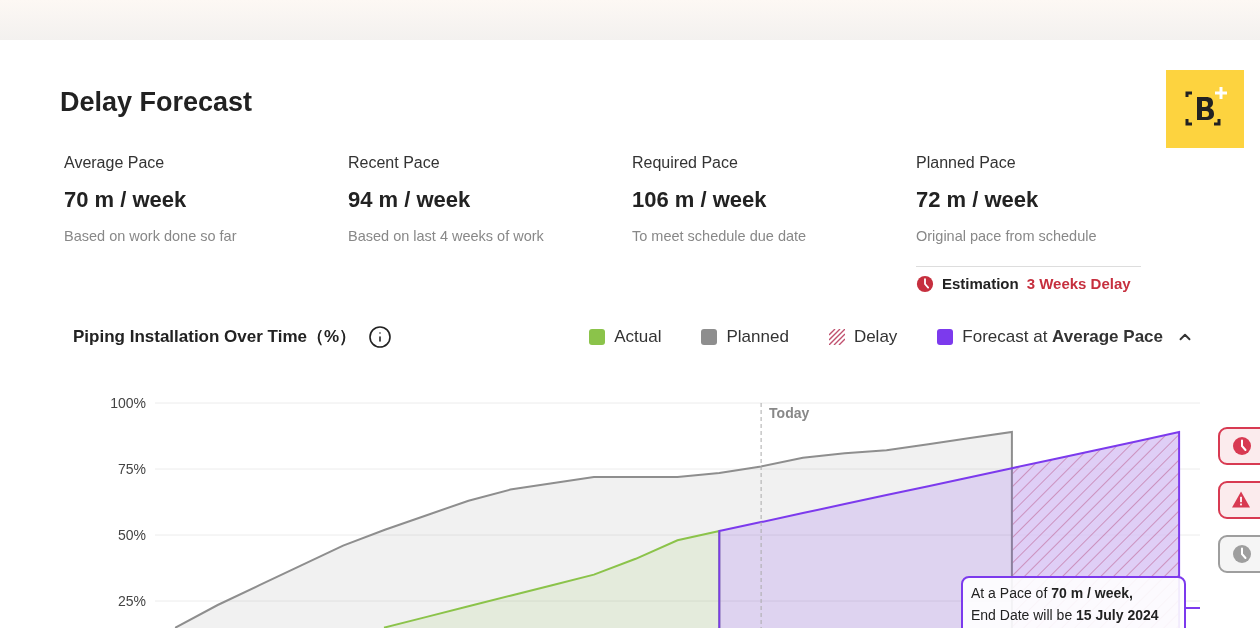 Image resolution: width=1260 pixels, height=628 pixels. What do you see at coordinates (745, 337) in the screenshot?
I see `legend-item: Planned` at bounding box center [745, 337].